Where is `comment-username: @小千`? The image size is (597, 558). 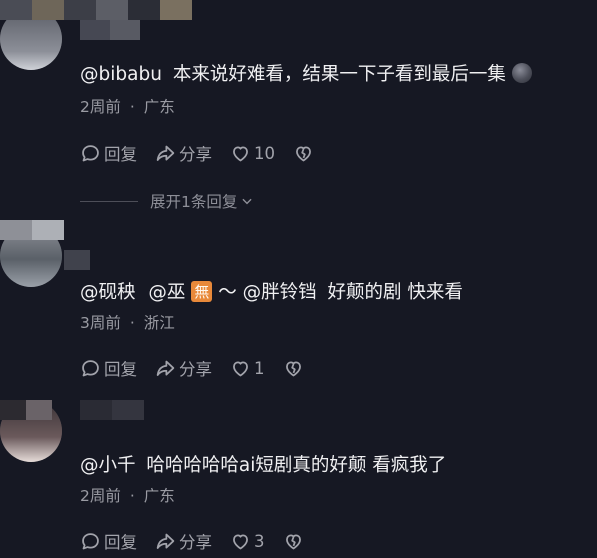
comment-username: @小千 is located at coordinates (108, 465).